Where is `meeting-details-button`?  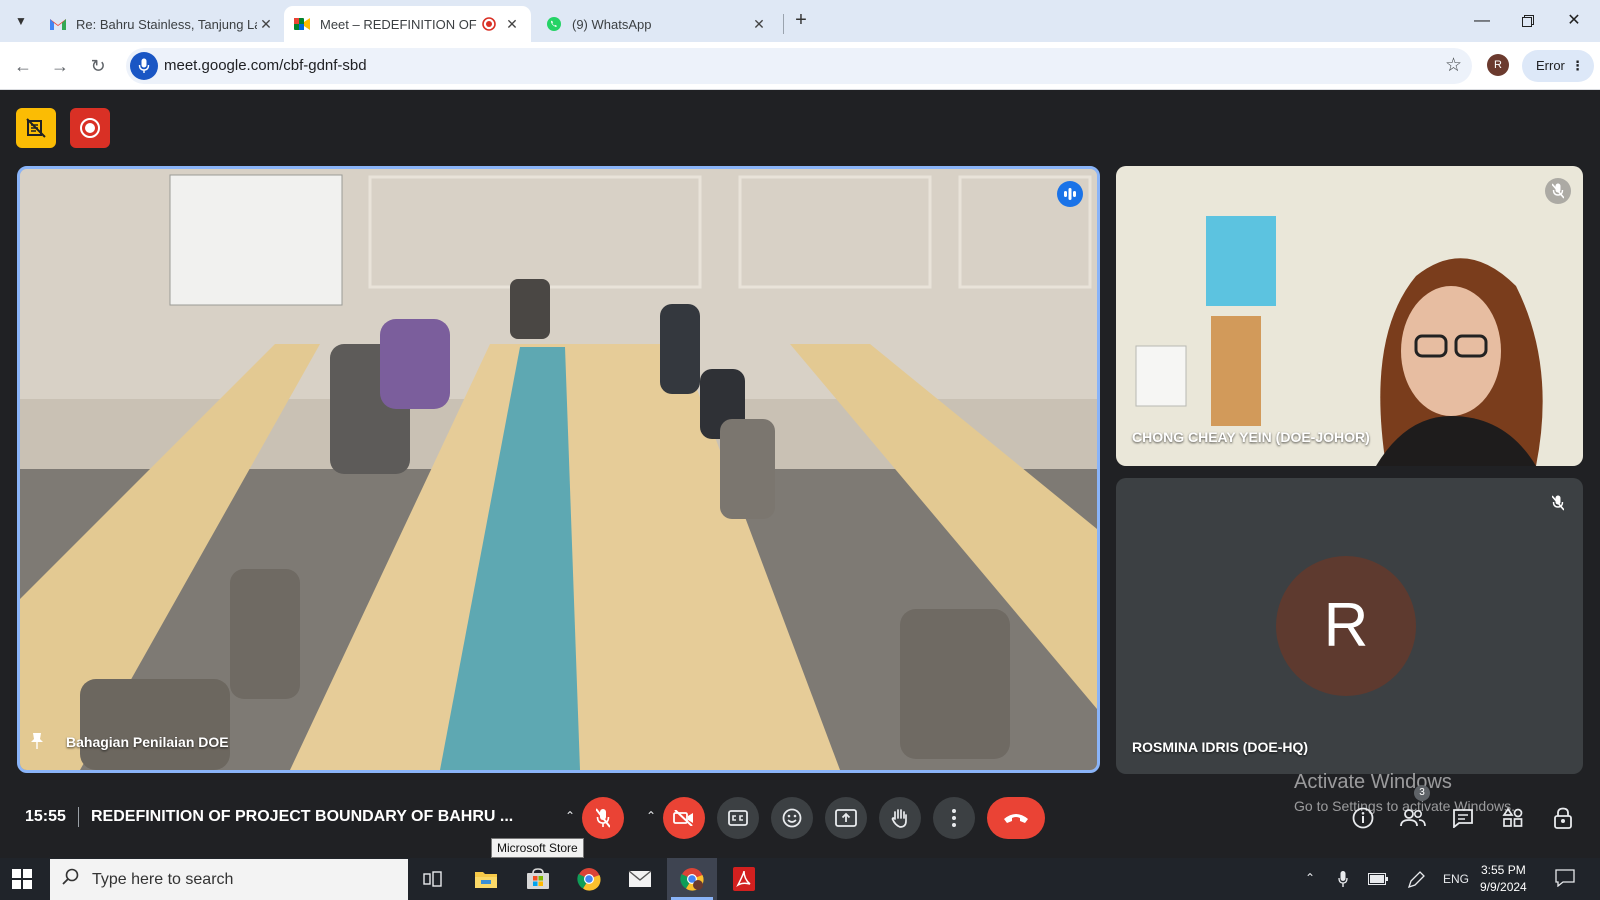 meeting-details-button is located at coordinates (1363, 818).